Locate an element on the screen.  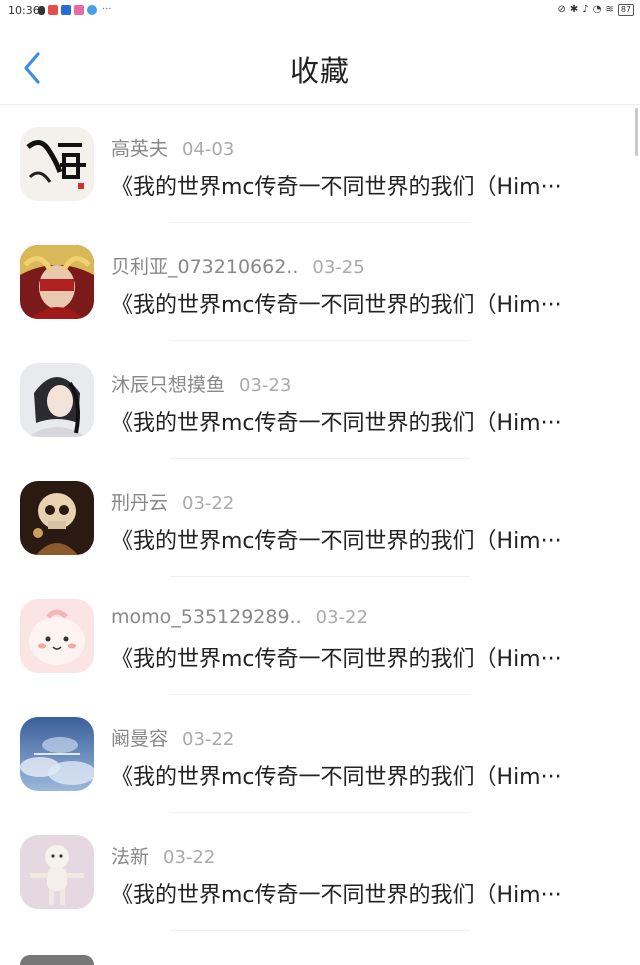
user-name: 阚曼容 is located at coordinates (140, 739).